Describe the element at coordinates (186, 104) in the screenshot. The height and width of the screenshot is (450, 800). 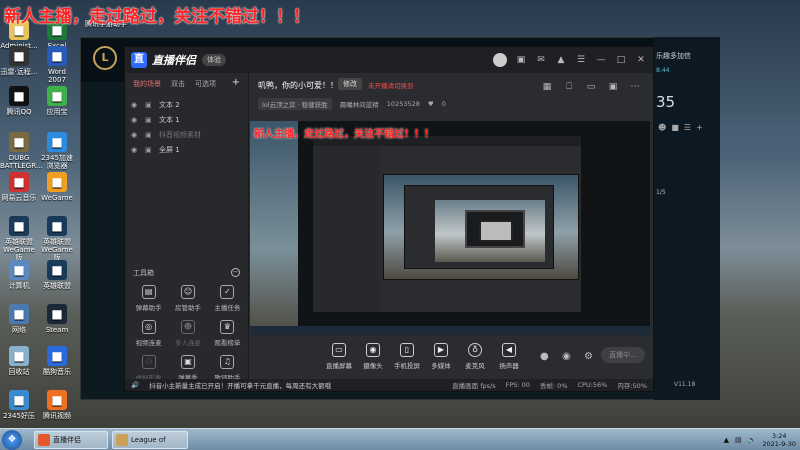
I see `source-row: ◉ ▣ 文本 2` at that location.